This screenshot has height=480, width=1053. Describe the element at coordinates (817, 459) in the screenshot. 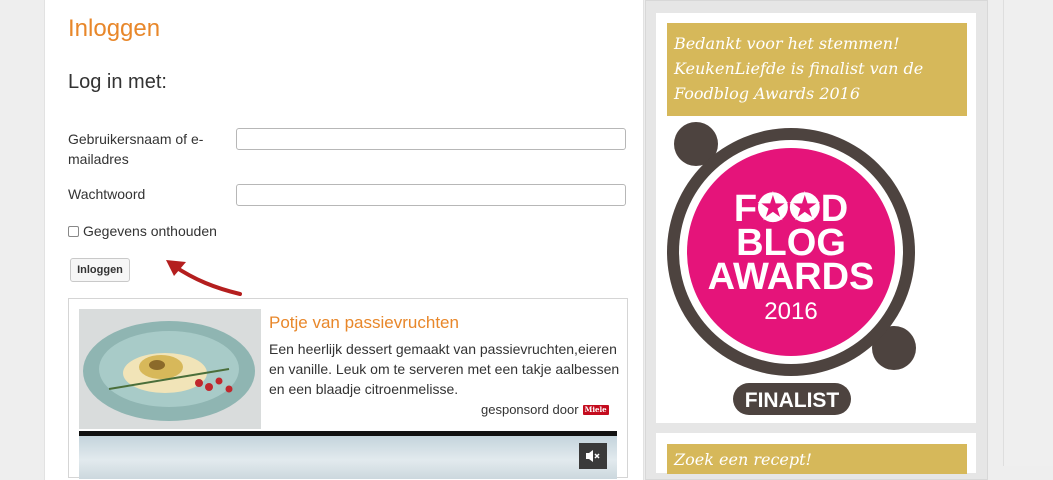

I see `search-banner: Zoek een recept!` at that location.